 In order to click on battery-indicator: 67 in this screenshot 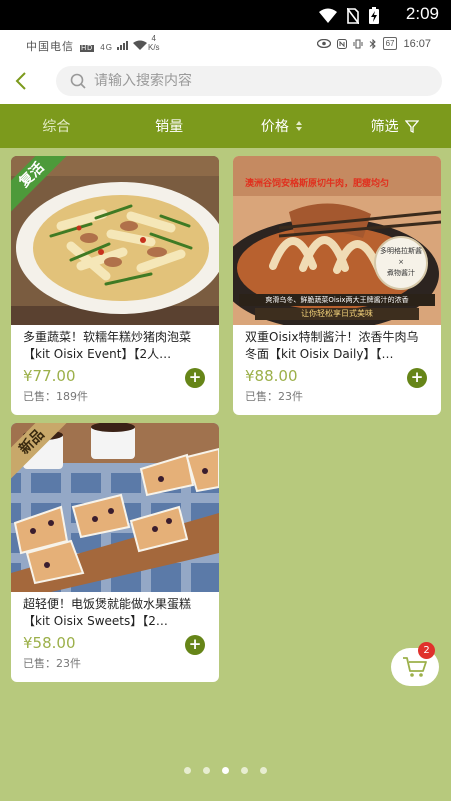, I will do `click(390, 43)`.